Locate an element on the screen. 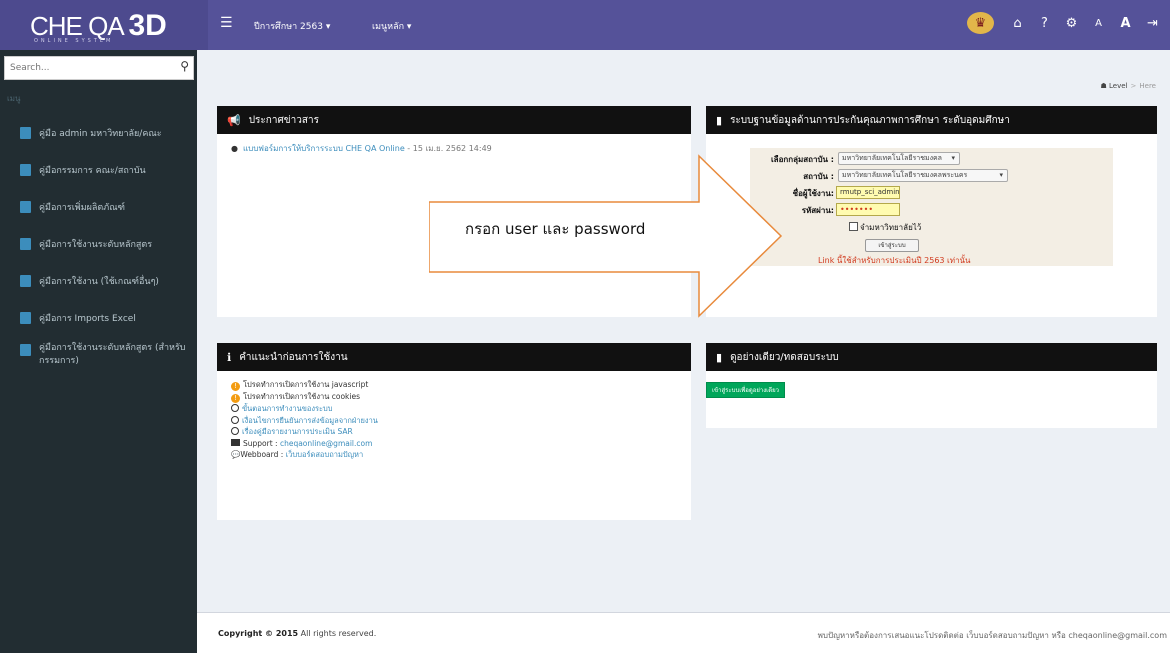  brand-3d: 3D is located at coordinates (147, 25).